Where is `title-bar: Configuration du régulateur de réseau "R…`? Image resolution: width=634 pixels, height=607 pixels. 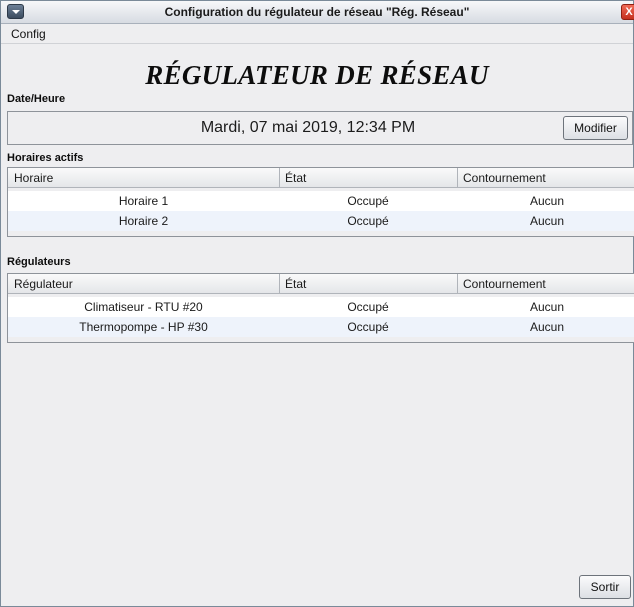 title-bar: Configuration du régulateur de réseau "R… is located at coordinates (317, 12).